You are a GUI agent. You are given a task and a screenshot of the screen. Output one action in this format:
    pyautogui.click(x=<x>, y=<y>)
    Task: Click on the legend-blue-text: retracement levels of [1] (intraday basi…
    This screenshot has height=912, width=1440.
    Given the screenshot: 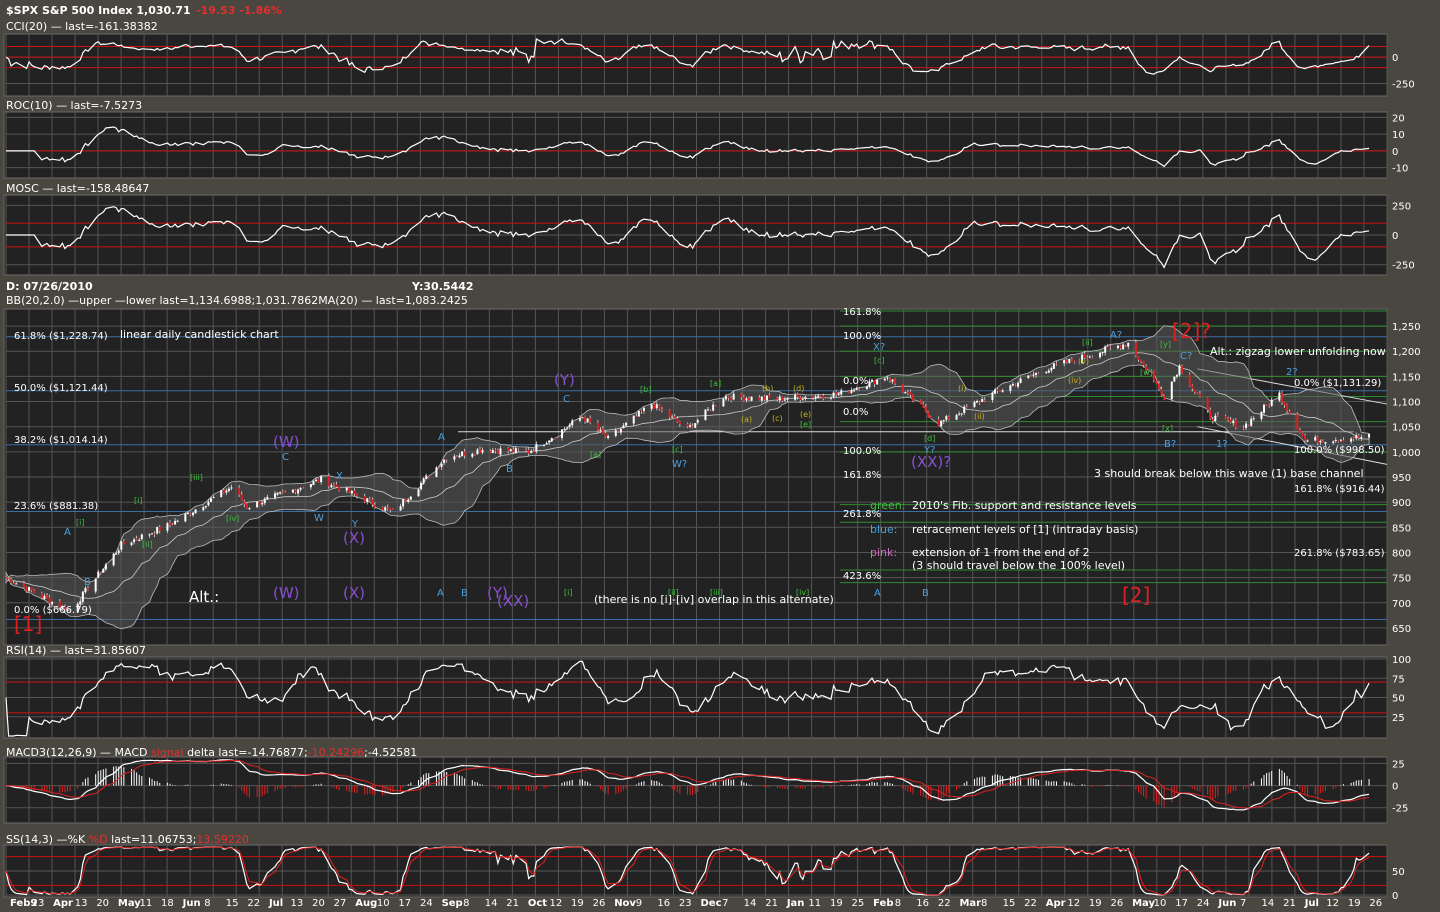 What is the action you would take?
    pyautogui.click(x=1025, y=529)
    